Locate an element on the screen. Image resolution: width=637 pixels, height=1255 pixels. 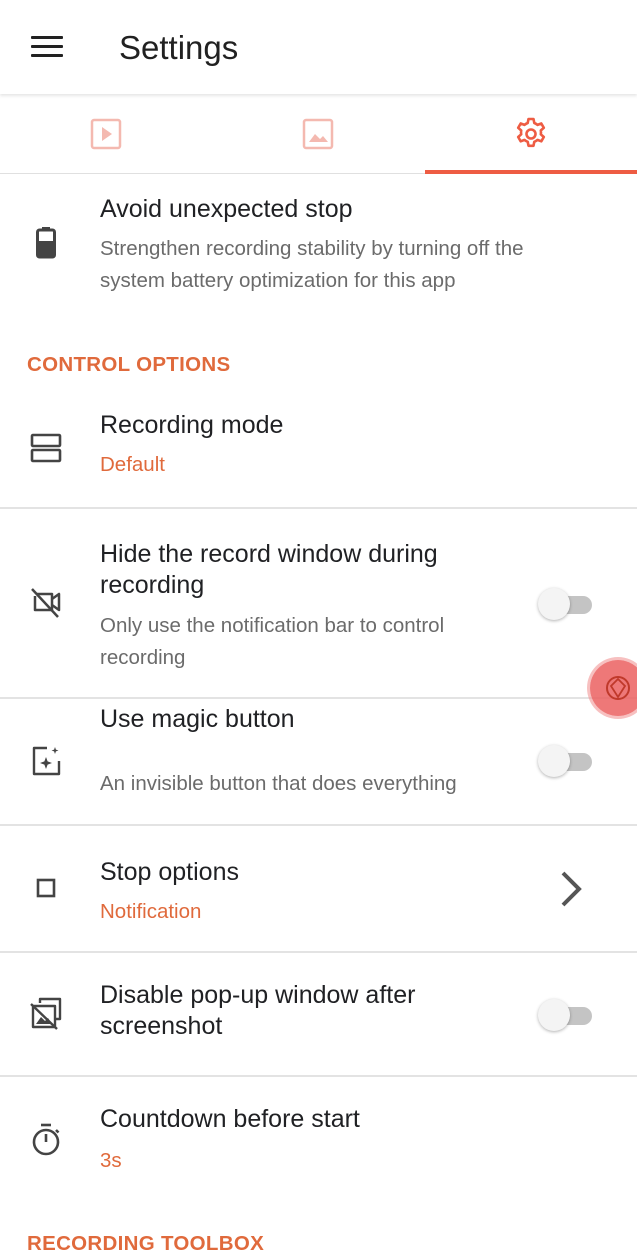
video-play-icon is located at coordinates (106, 134).